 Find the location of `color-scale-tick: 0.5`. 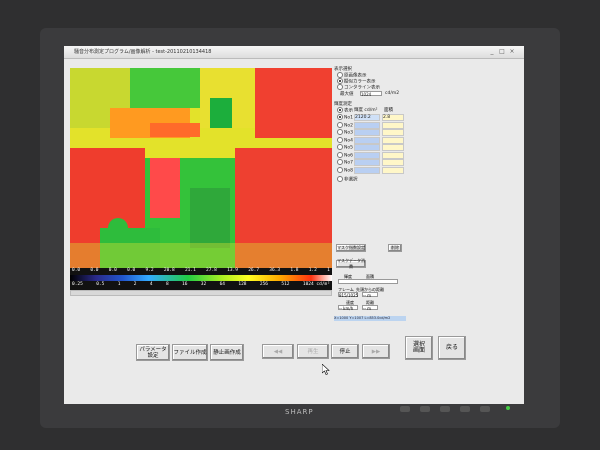

color-scale-tick: 0.5 is located at coordinates (100, 284).